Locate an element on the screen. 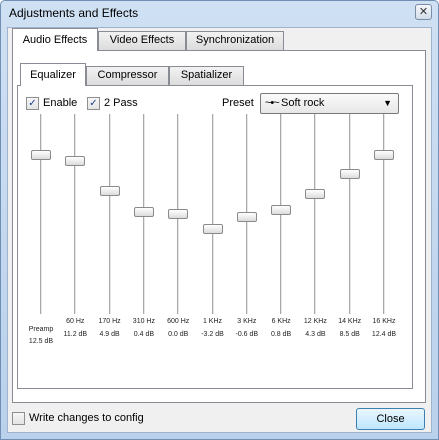 The image size is (439, 440). title-bar: Adjustments and Effects ✕ is located at coordinates (219, 14).